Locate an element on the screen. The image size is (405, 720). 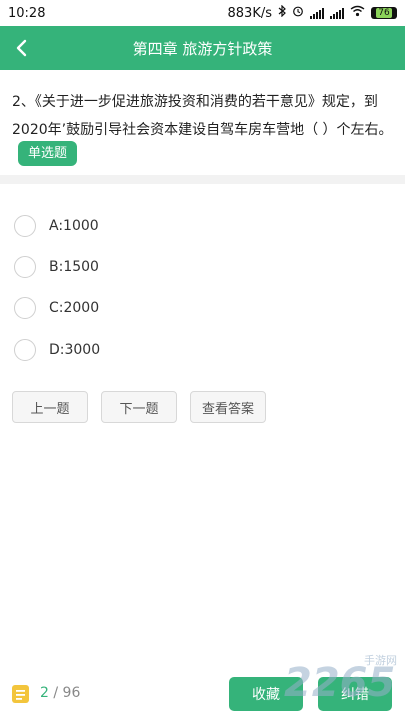
total-questions: 96 is located at coordinates (71, 693).